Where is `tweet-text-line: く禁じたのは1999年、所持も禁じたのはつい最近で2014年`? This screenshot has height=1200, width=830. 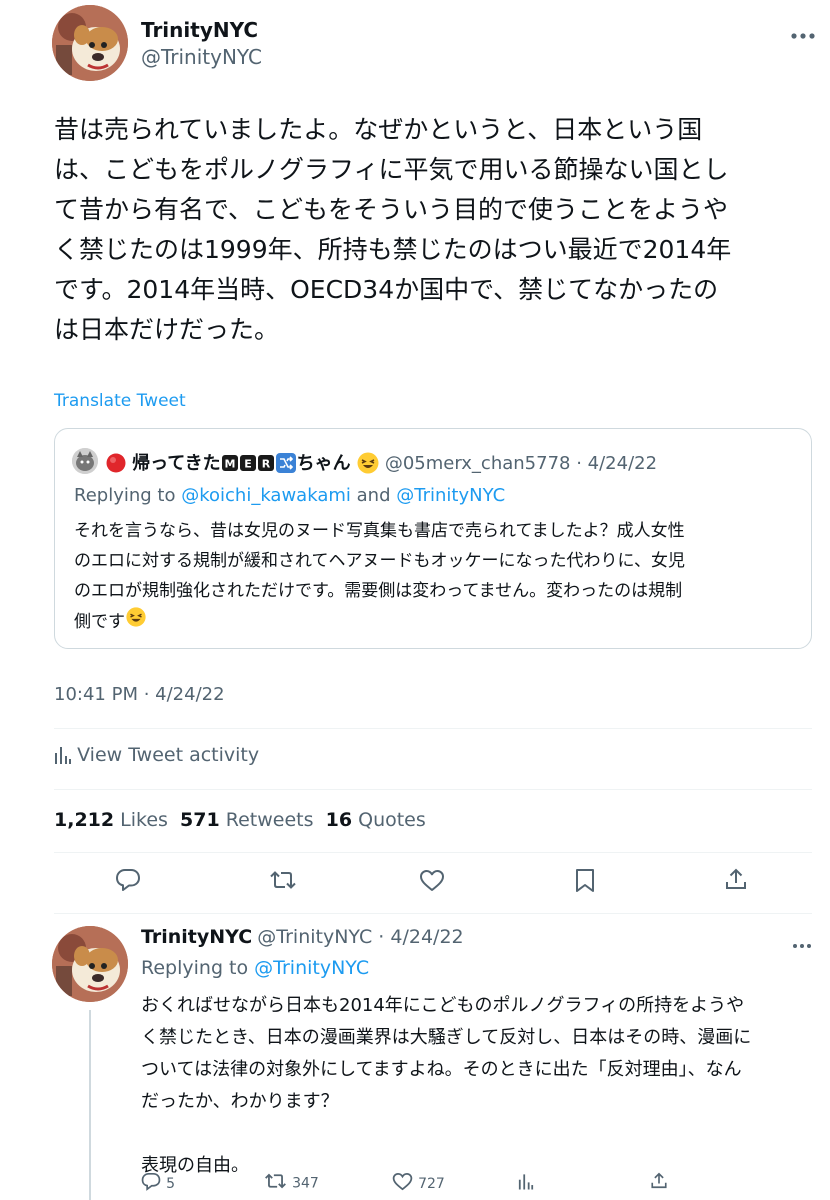
tweet-text-line: く禁じたのは1999年、所持も禁じたのはつい最近で2014年 is located at coordinates (393, 249).